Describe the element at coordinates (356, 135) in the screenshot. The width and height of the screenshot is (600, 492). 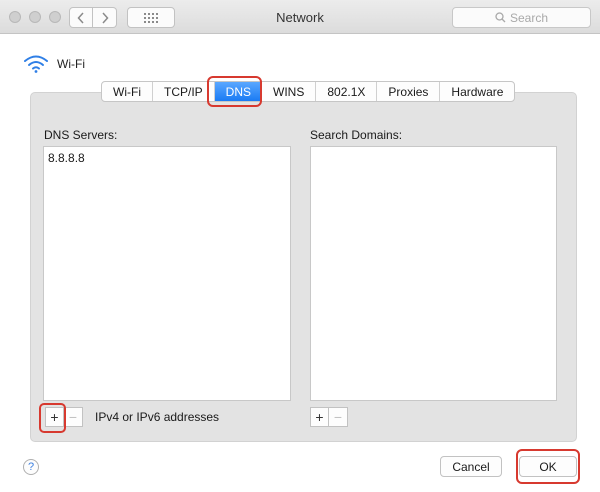
I see `search-domains-label: Search Domains:` at that location.